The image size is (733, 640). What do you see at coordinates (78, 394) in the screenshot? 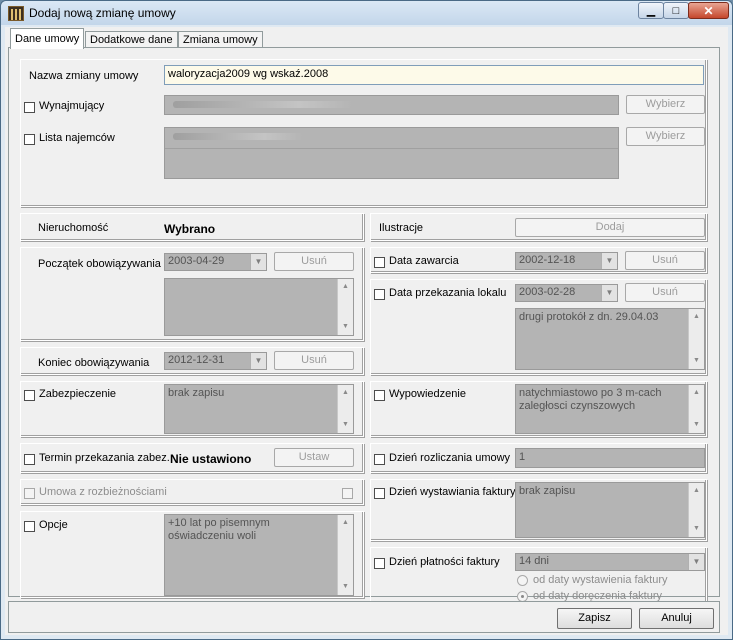
I see `security-label: Zabezpieczenie` at bounding box center [78, 394].